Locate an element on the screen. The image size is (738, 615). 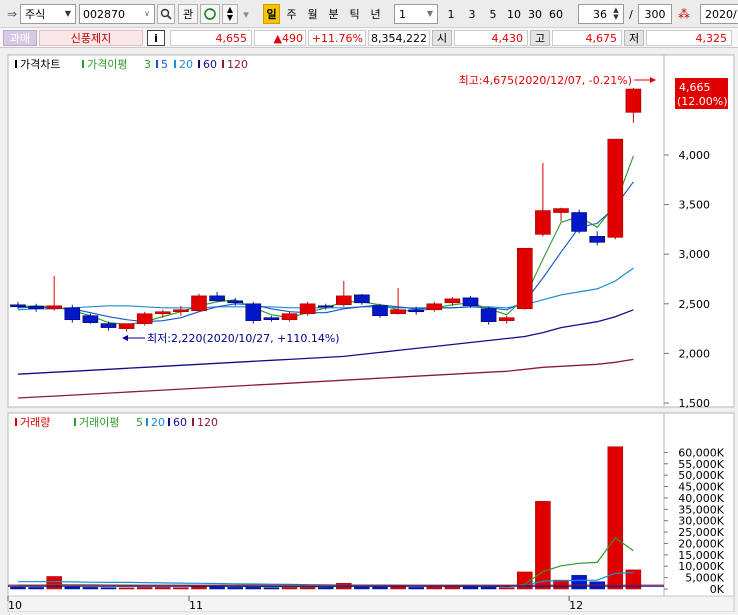
stock-name: 신풍제지 is located at coordinates (91, 38).